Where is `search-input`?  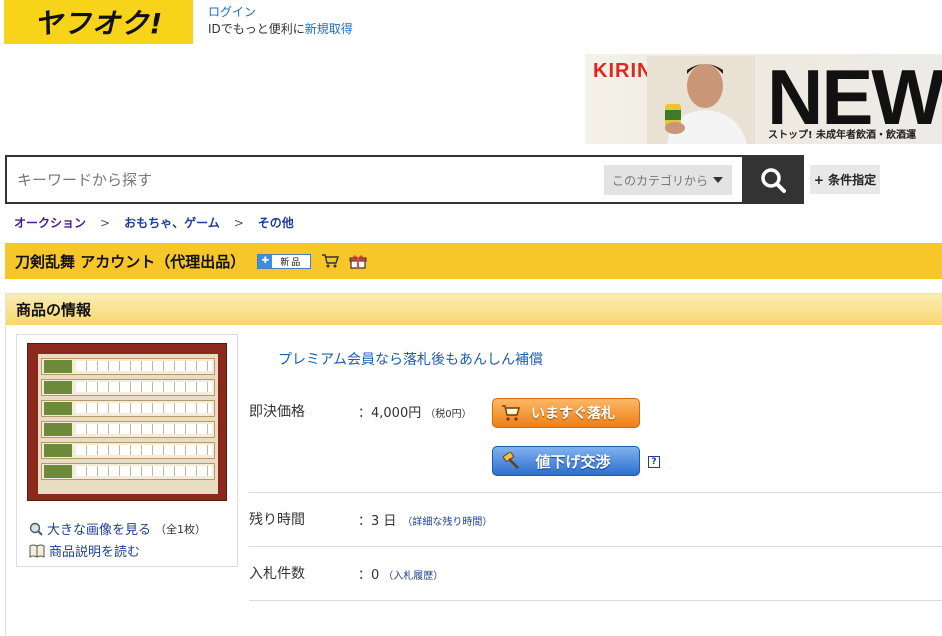 search-input is located at coordinates (304, 179).